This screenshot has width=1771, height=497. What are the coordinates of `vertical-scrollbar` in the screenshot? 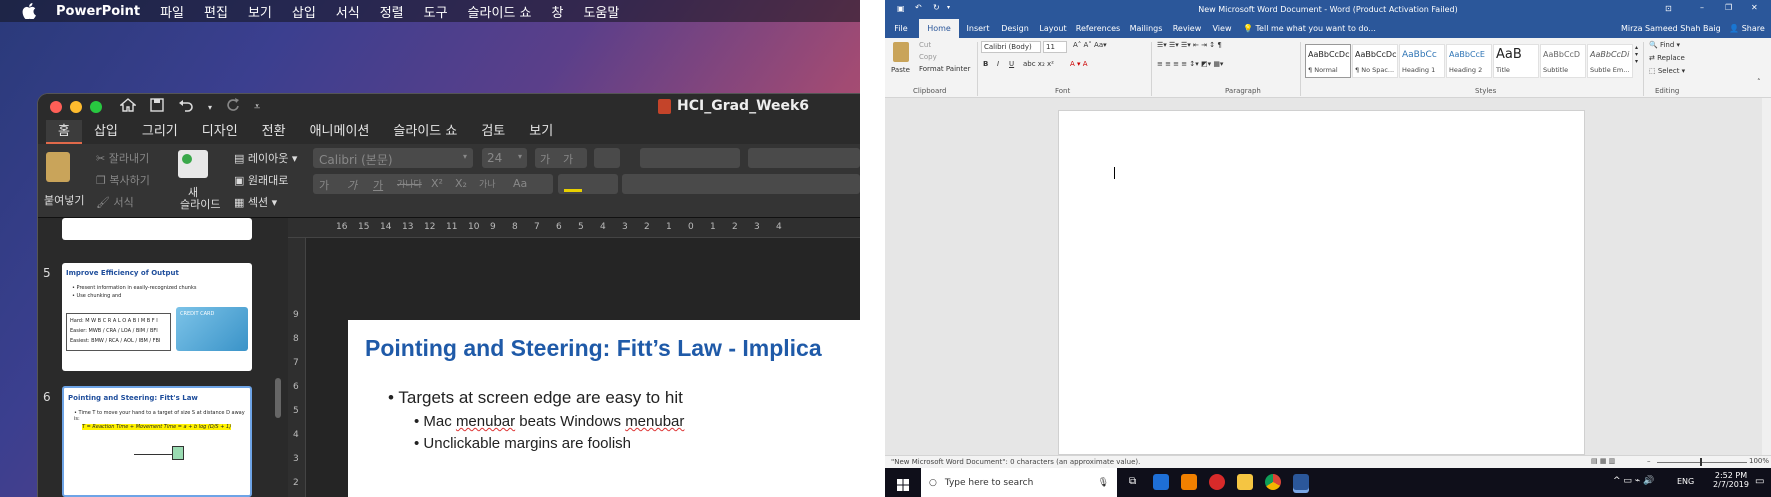 It's located at (1766, 276).